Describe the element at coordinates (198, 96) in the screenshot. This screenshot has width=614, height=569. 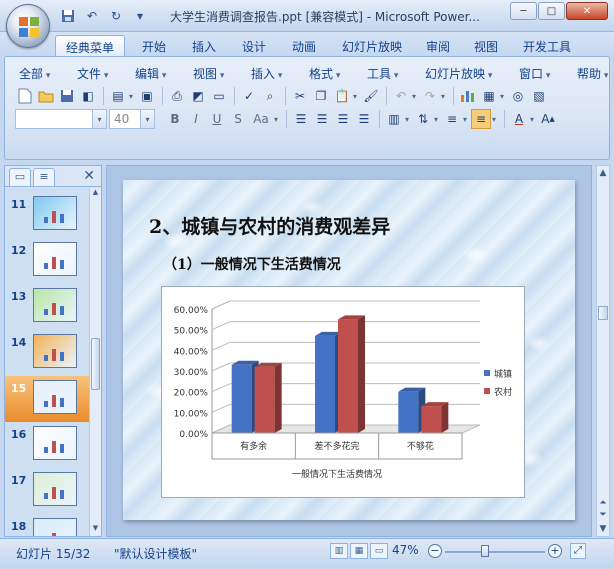
I see `preview-icon: ◩` at that location.